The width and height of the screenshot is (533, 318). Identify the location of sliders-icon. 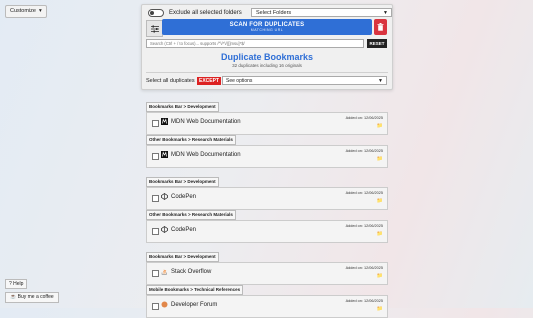
(154, 28).